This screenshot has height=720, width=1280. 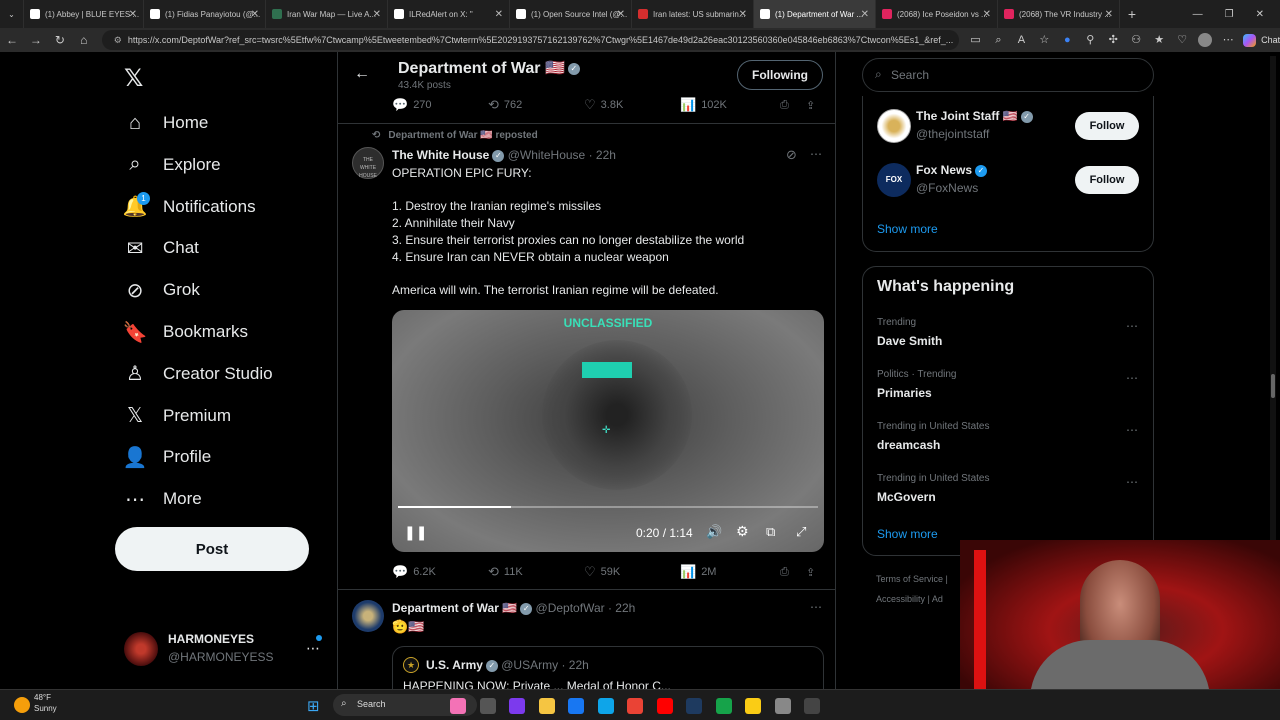 I want to click on favorite-star-icon: ☆, so click(x=1044, y=40).